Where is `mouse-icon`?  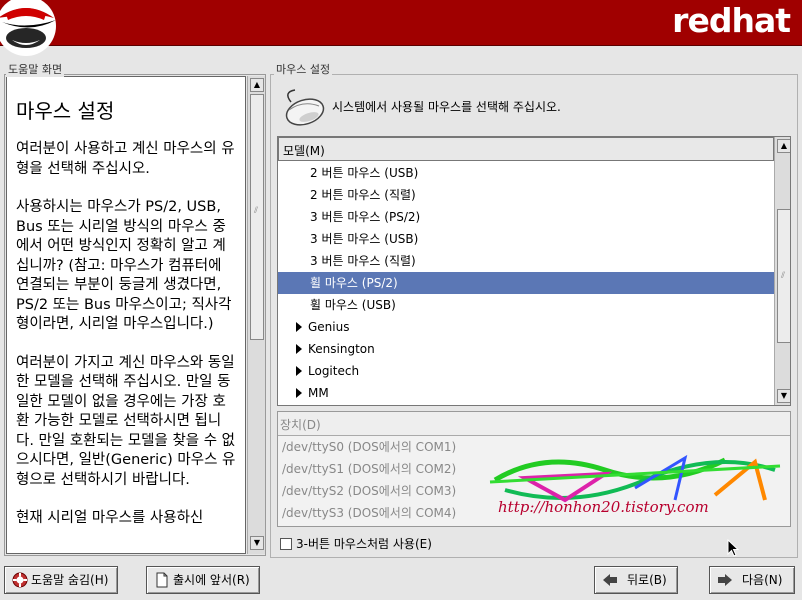
mouse-icon is located at coordinates (305, 107).